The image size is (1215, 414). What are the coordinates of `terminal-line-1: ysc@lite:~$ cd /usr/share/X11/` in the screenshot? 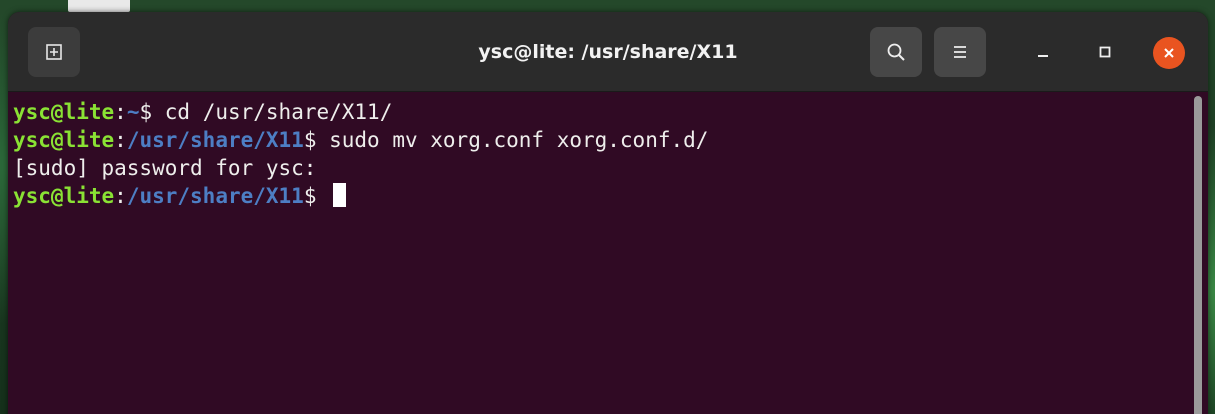 It's located at (610, 112).